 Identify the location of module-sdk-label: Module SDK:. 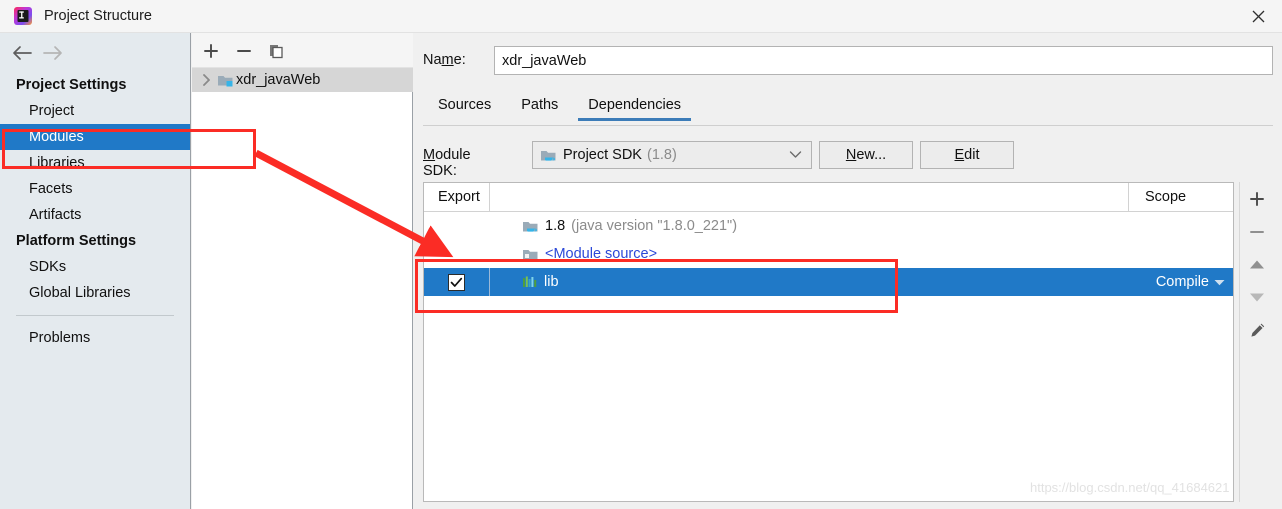
(447, 163).